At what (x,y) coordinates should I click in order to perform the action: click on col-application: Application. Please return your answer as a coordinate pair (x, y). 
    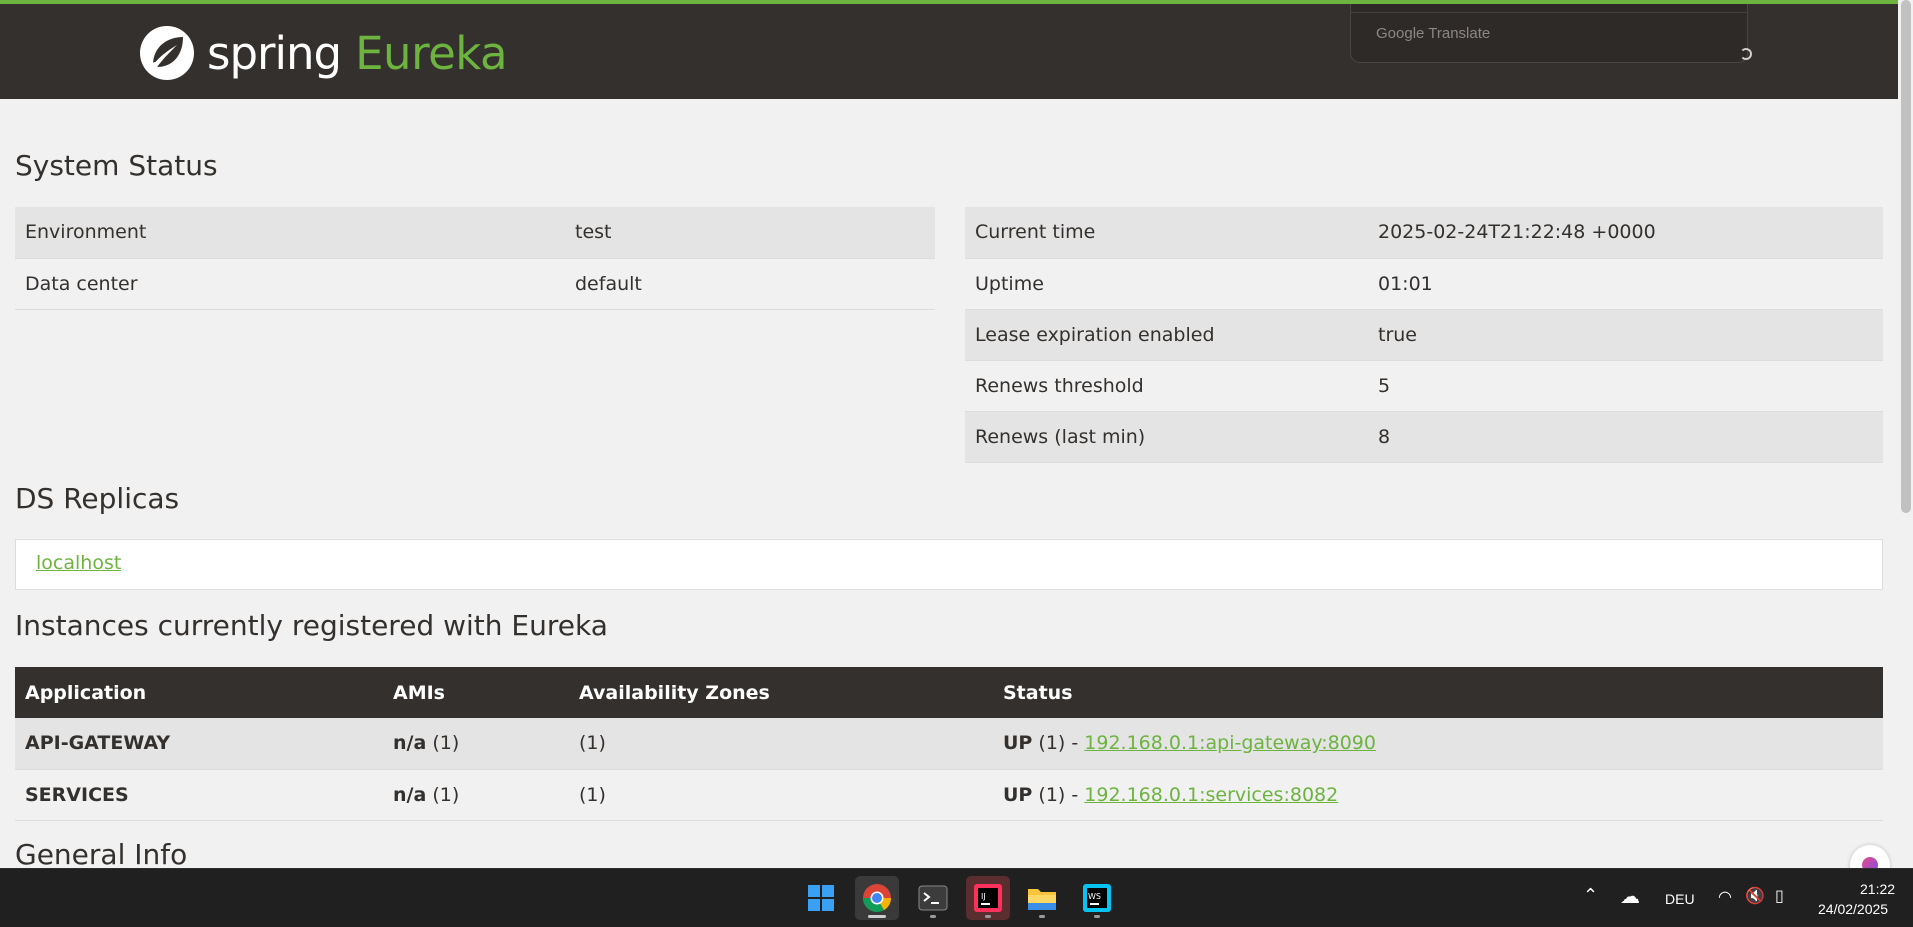
    Looking at the image, I should click on (199, 692).